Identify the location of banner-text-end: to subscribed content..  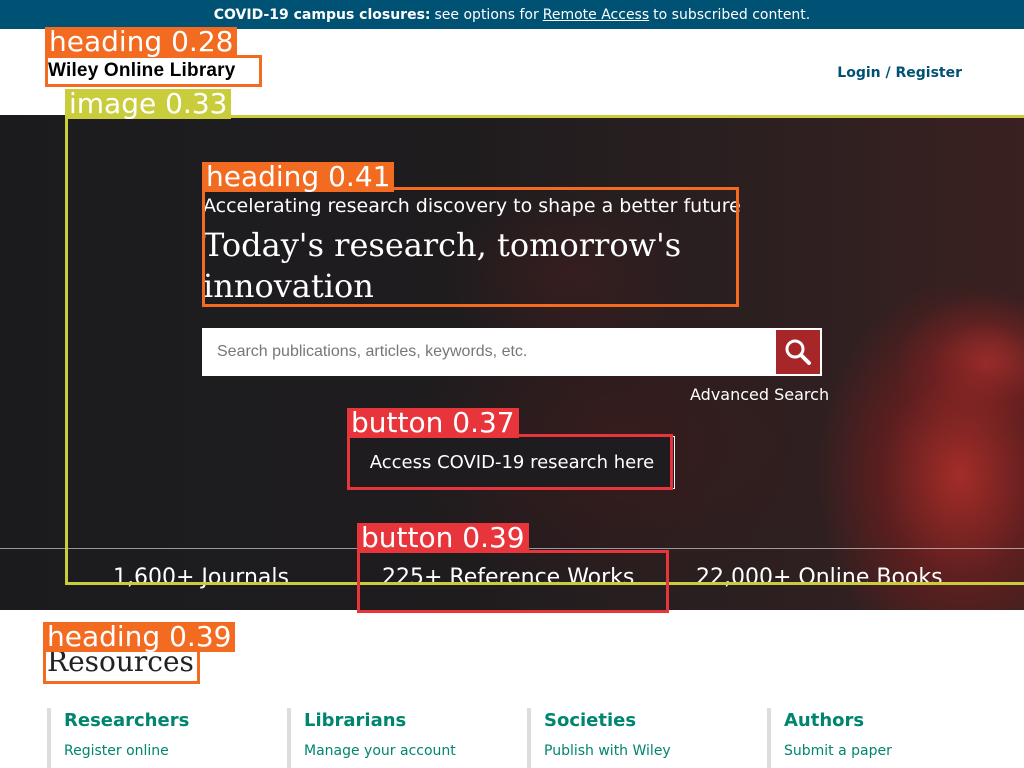
(732, 14).